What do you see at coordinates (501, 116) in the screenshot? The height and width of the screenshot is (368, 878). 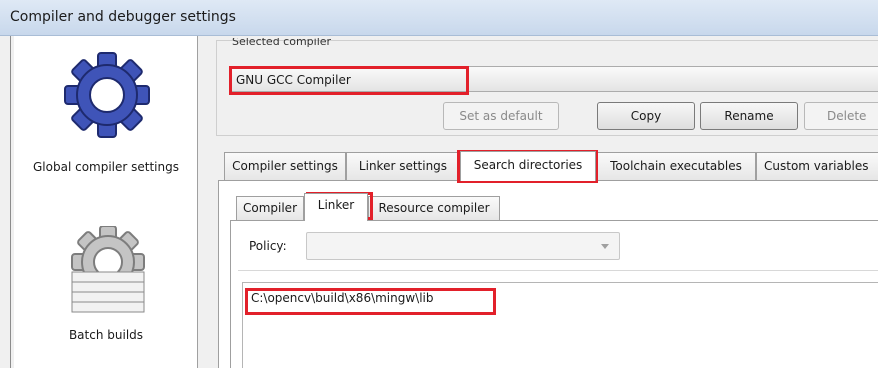 I see `set-as-default-button: Set as default` at bounding box center [501, 116].